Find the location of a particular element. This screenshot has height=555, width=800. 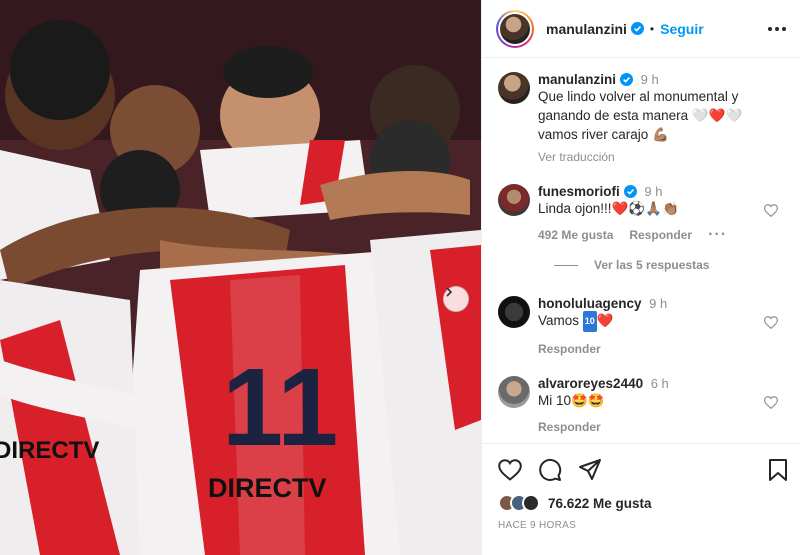

post-actions: 76.622 Me gusta HACE 9 HORAS is located at coordinates (641, 499).